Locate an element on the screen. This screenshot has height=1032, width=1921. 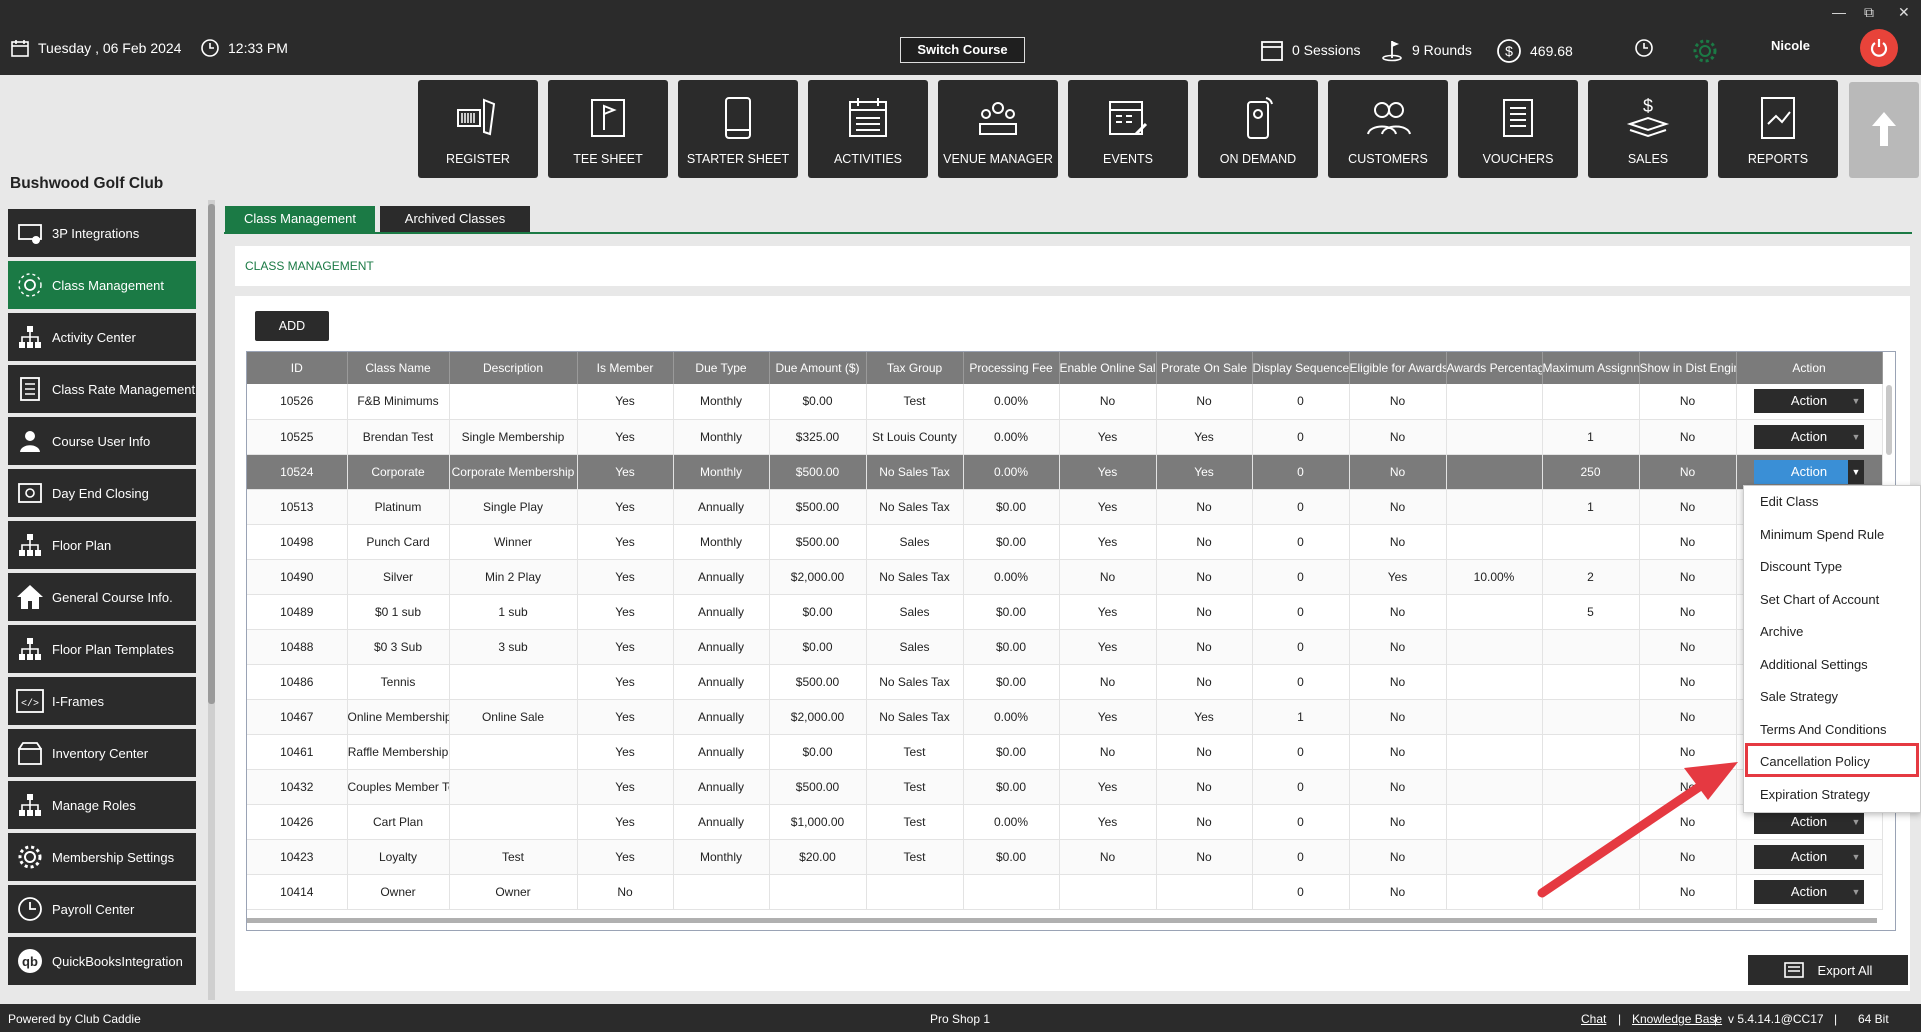
menu-item: Archive is located at coordinates (1832, 632).